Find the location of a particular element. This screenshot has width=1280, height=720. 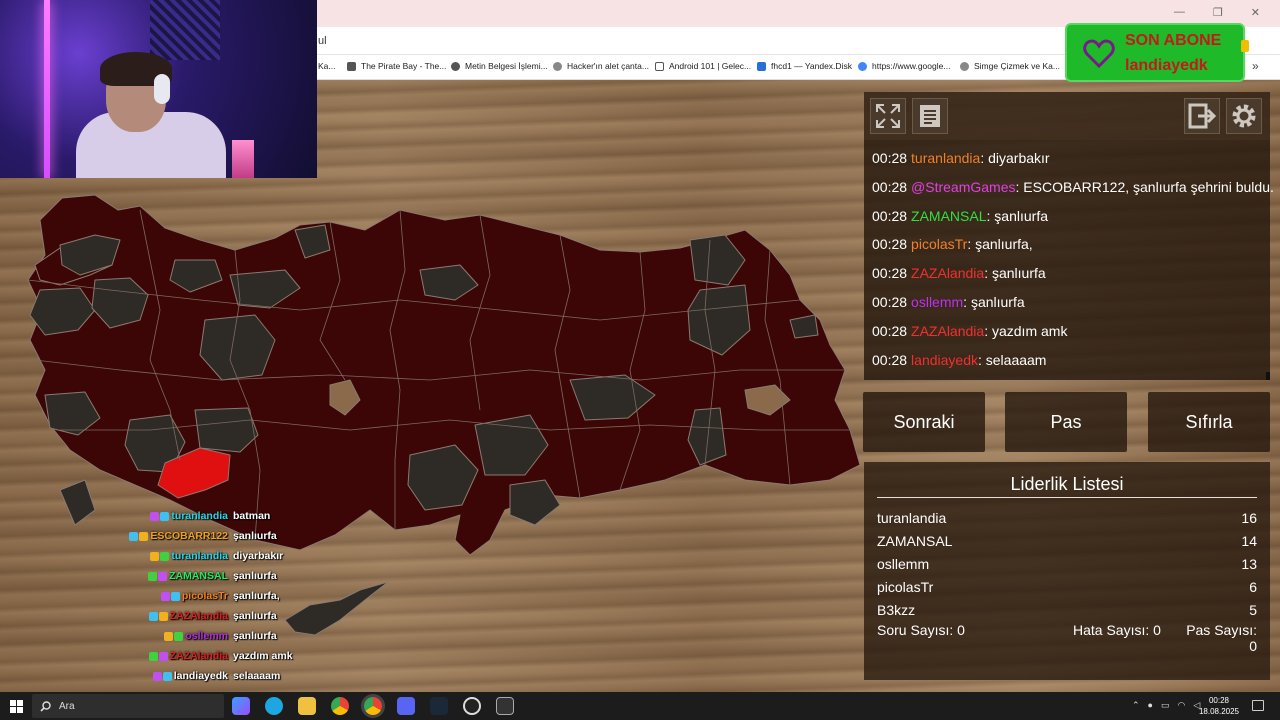

document-icon is located at coordinates (930, 116).